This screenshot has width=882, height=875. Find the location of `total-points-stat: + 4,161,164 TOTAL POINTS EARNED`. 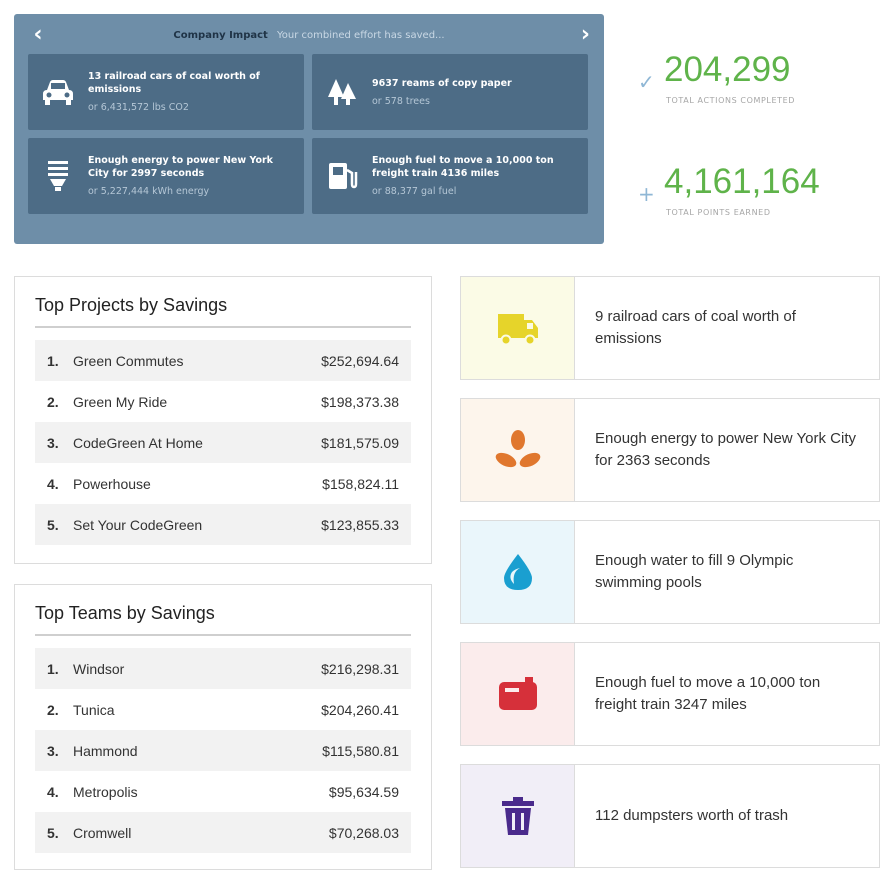

total-points-stat: + 4,161,164 TOTAL POINTS EARNED is located at coordinates (739, 198).